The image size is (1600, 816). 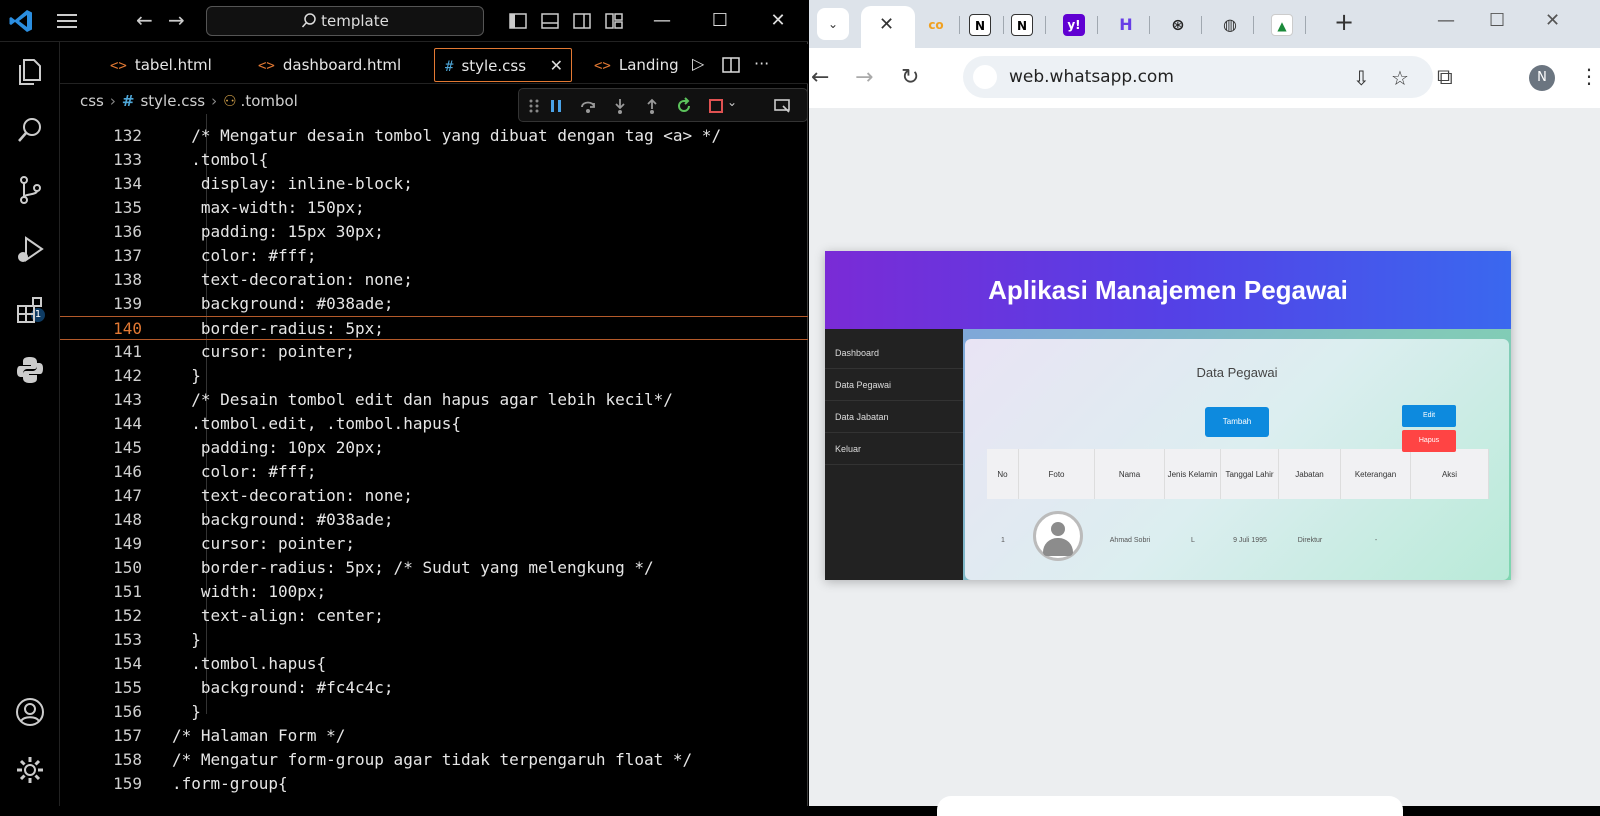 I want to click on active-browser-tab: ✕, so click(x=888, y=27).